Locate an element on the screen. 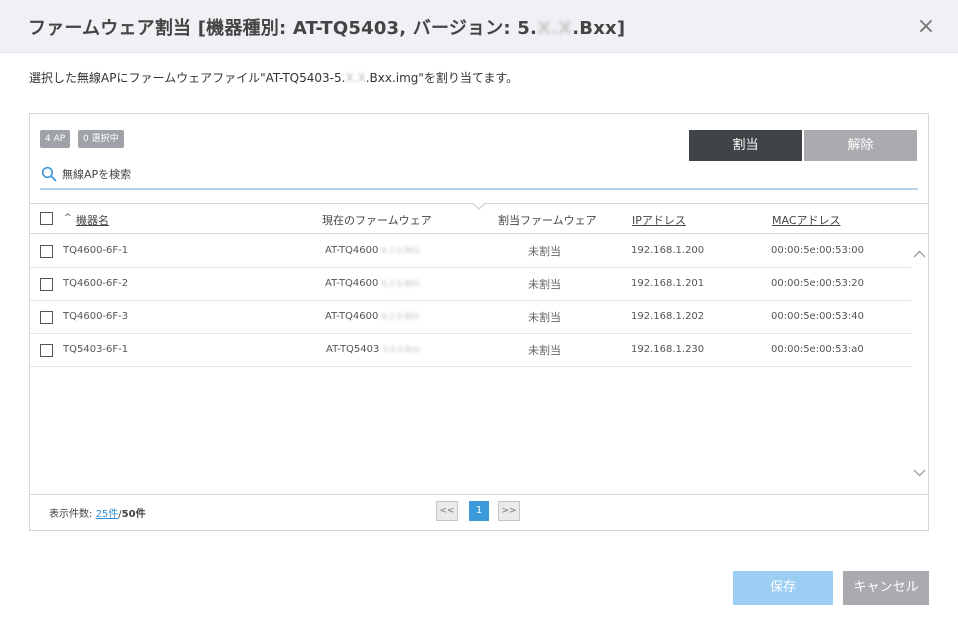  ip-address: 192.168.1.201 is located at coordinates (668, 283).